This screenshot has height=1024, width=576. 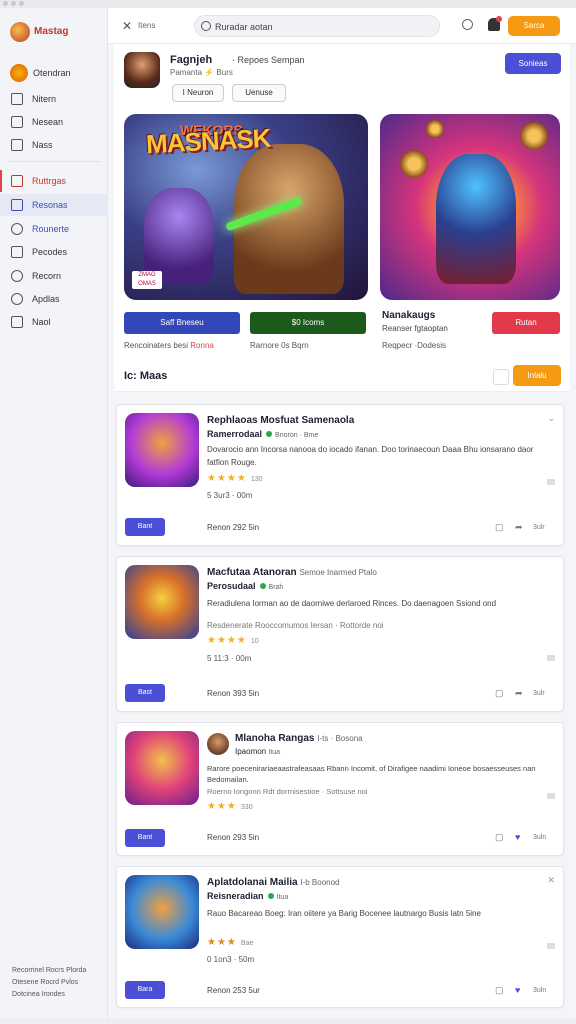 What do you see at coordinates (169, 345) in the screenshot?
I see `caption: Rencoinaters besi Ronna` at bounding box center [169, 345].